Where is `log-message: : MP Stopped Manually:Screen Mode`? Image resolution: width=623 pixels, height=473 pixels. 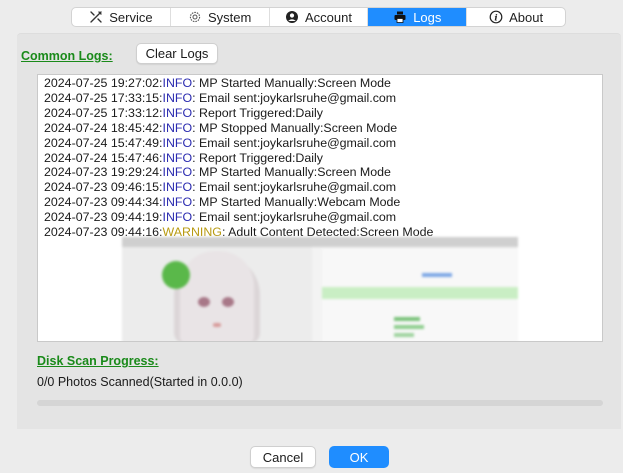
log-message: : MP Stopped Manually:Screen Mode is located at coordinates (295, 127).